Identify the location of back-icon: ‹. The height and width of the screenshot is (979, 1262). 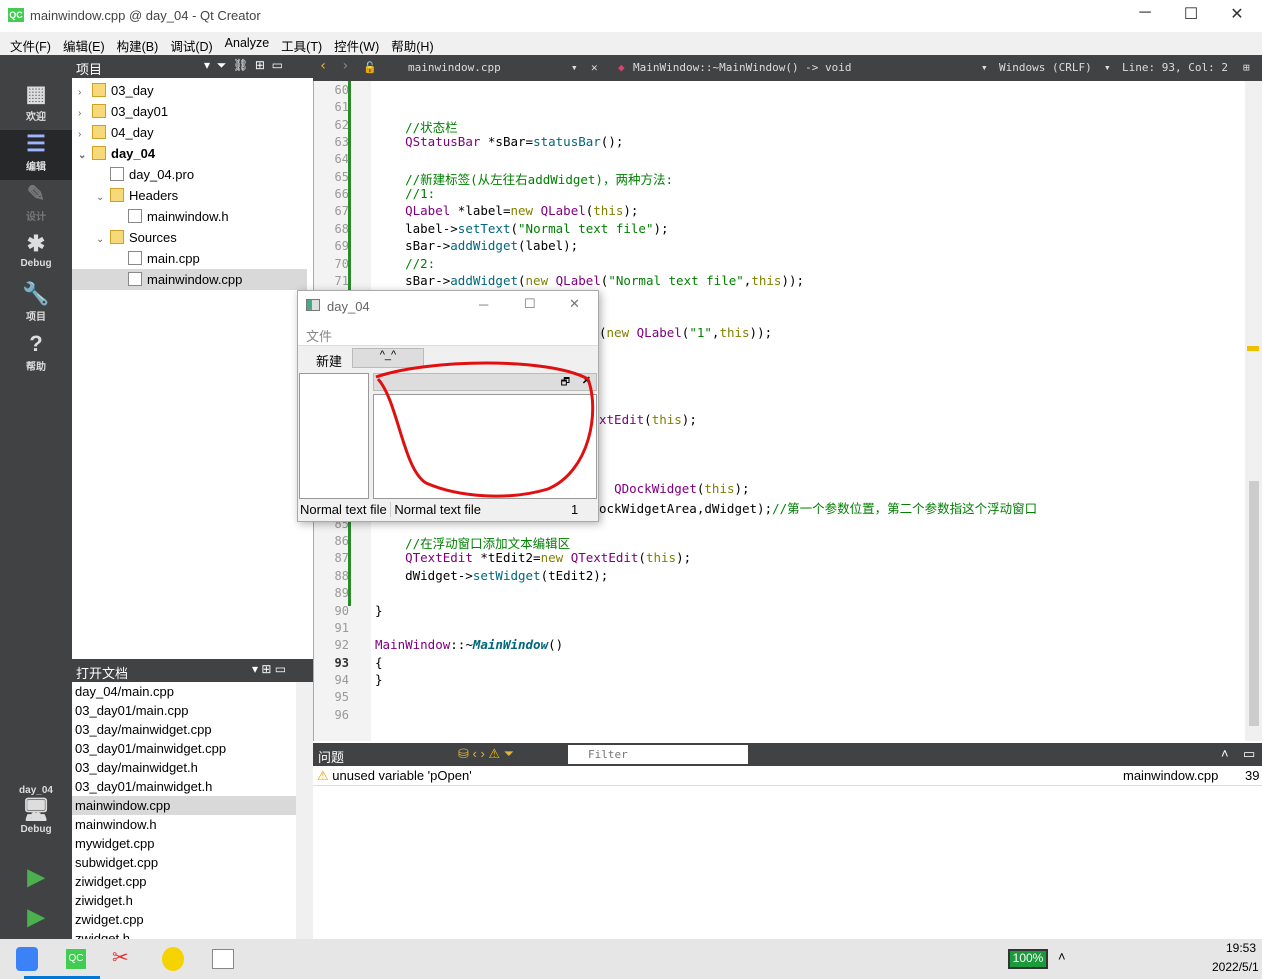
(323, 66).